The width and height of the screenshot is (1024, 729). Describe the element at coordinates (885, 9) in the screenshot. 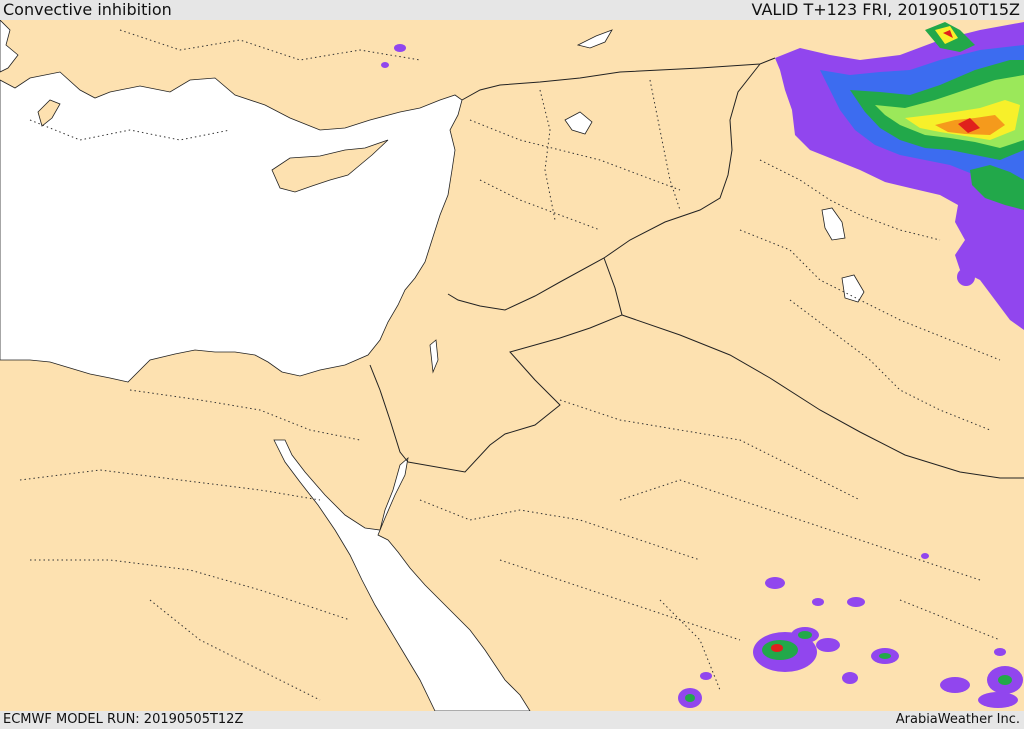

I see `valid-time: VALID T+123 FRI, 20190510T15Z` at that location.